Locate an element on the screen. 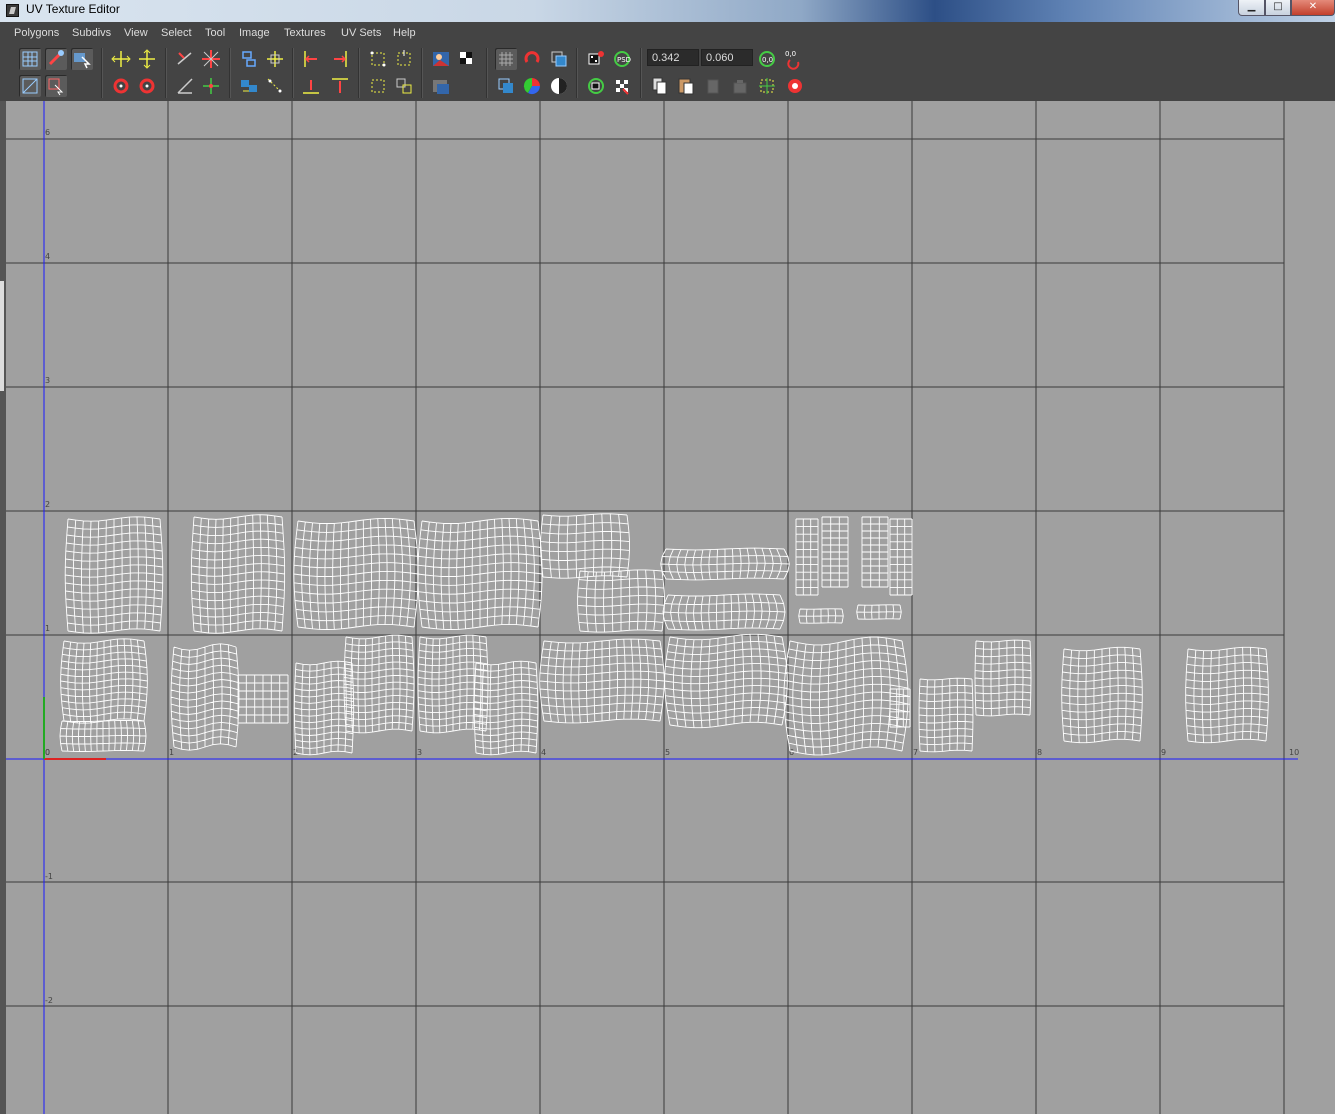 This screenshot has height=1114, width=1335. resize-handle is located at coordinates (2, 336).